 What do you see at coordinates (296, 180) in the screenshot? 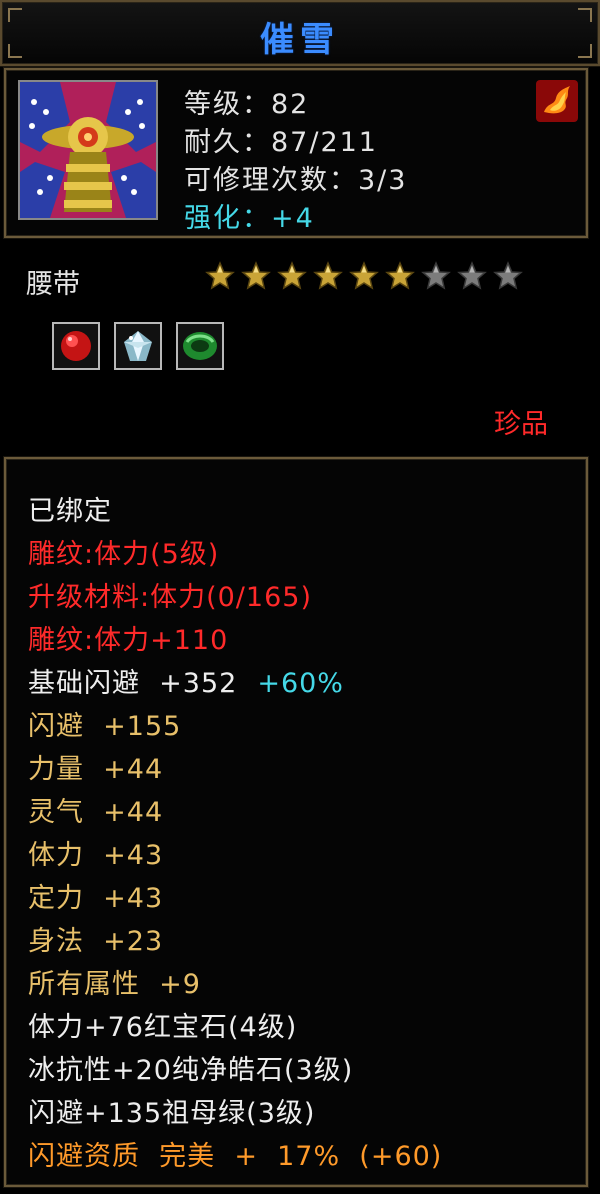
I see `repair-count: 可修理次数：3/3` at bounding box center [296, 180].